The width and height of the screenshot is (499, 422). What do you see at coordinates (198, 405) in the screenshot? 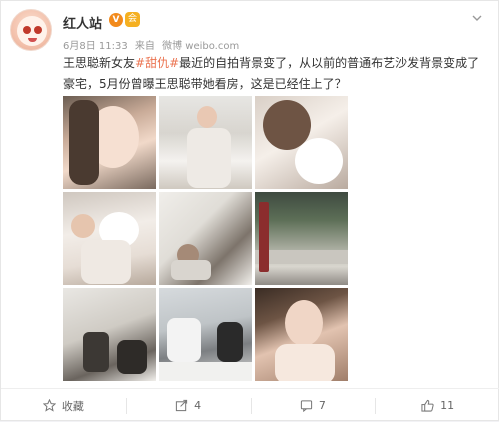
I see `repost-count: 4` at bounding box center [198, 405].